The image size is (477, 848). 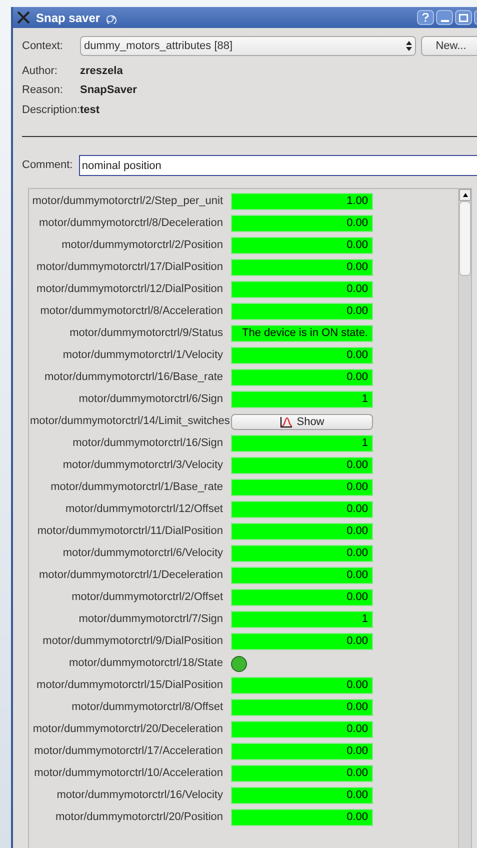 What do you see at coordinates (139, 818) in the screenshot?
I see `attribute-label: motor/dummymotorctrl/20/Position` at bounding box center [139, 818].